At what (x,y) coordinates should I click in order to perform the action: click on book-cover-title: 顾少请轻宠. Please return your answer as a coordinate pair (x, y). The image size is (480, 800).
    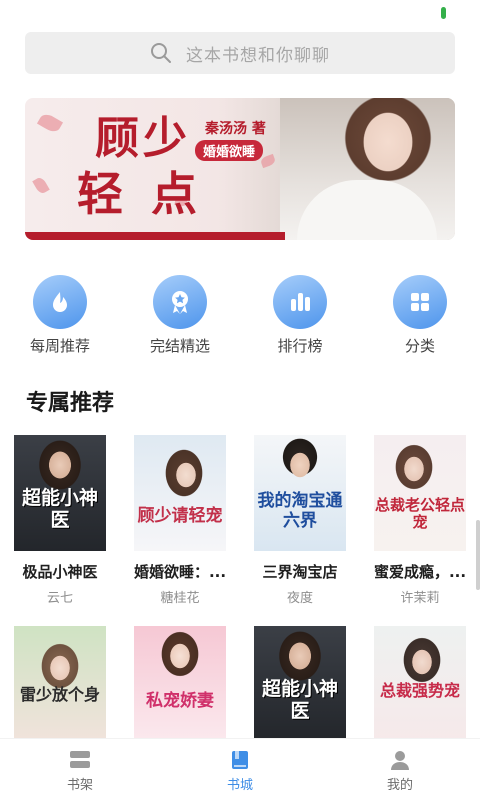
    Looking at the image, I should click on (180, 516).